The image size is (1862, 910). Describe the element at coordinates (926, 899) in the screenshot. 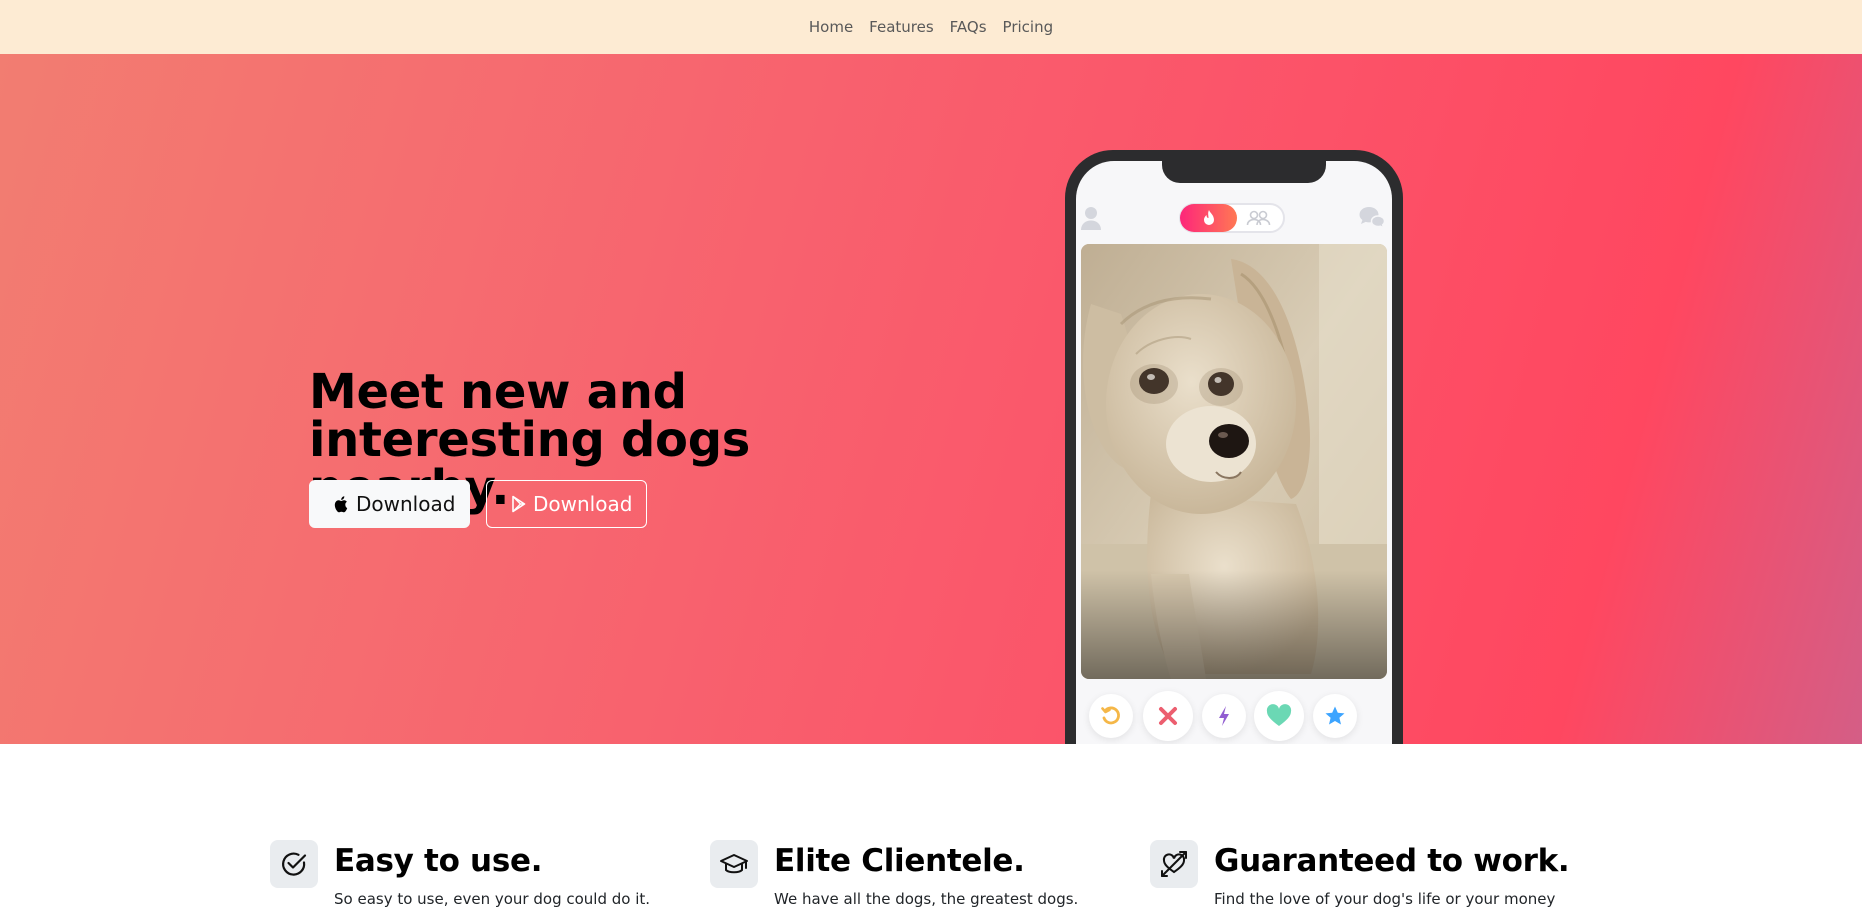

I see `feature-text: We have all the dogs, the greatest dogs.` at that location.